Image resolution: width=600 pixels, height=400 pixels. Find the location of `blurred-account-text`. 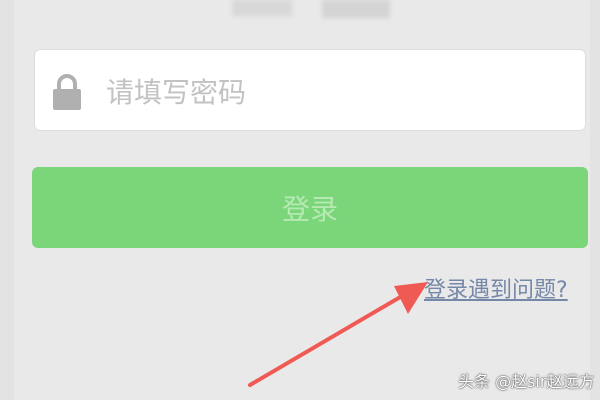

blurred-account-text is located at coordinates (262, 8).